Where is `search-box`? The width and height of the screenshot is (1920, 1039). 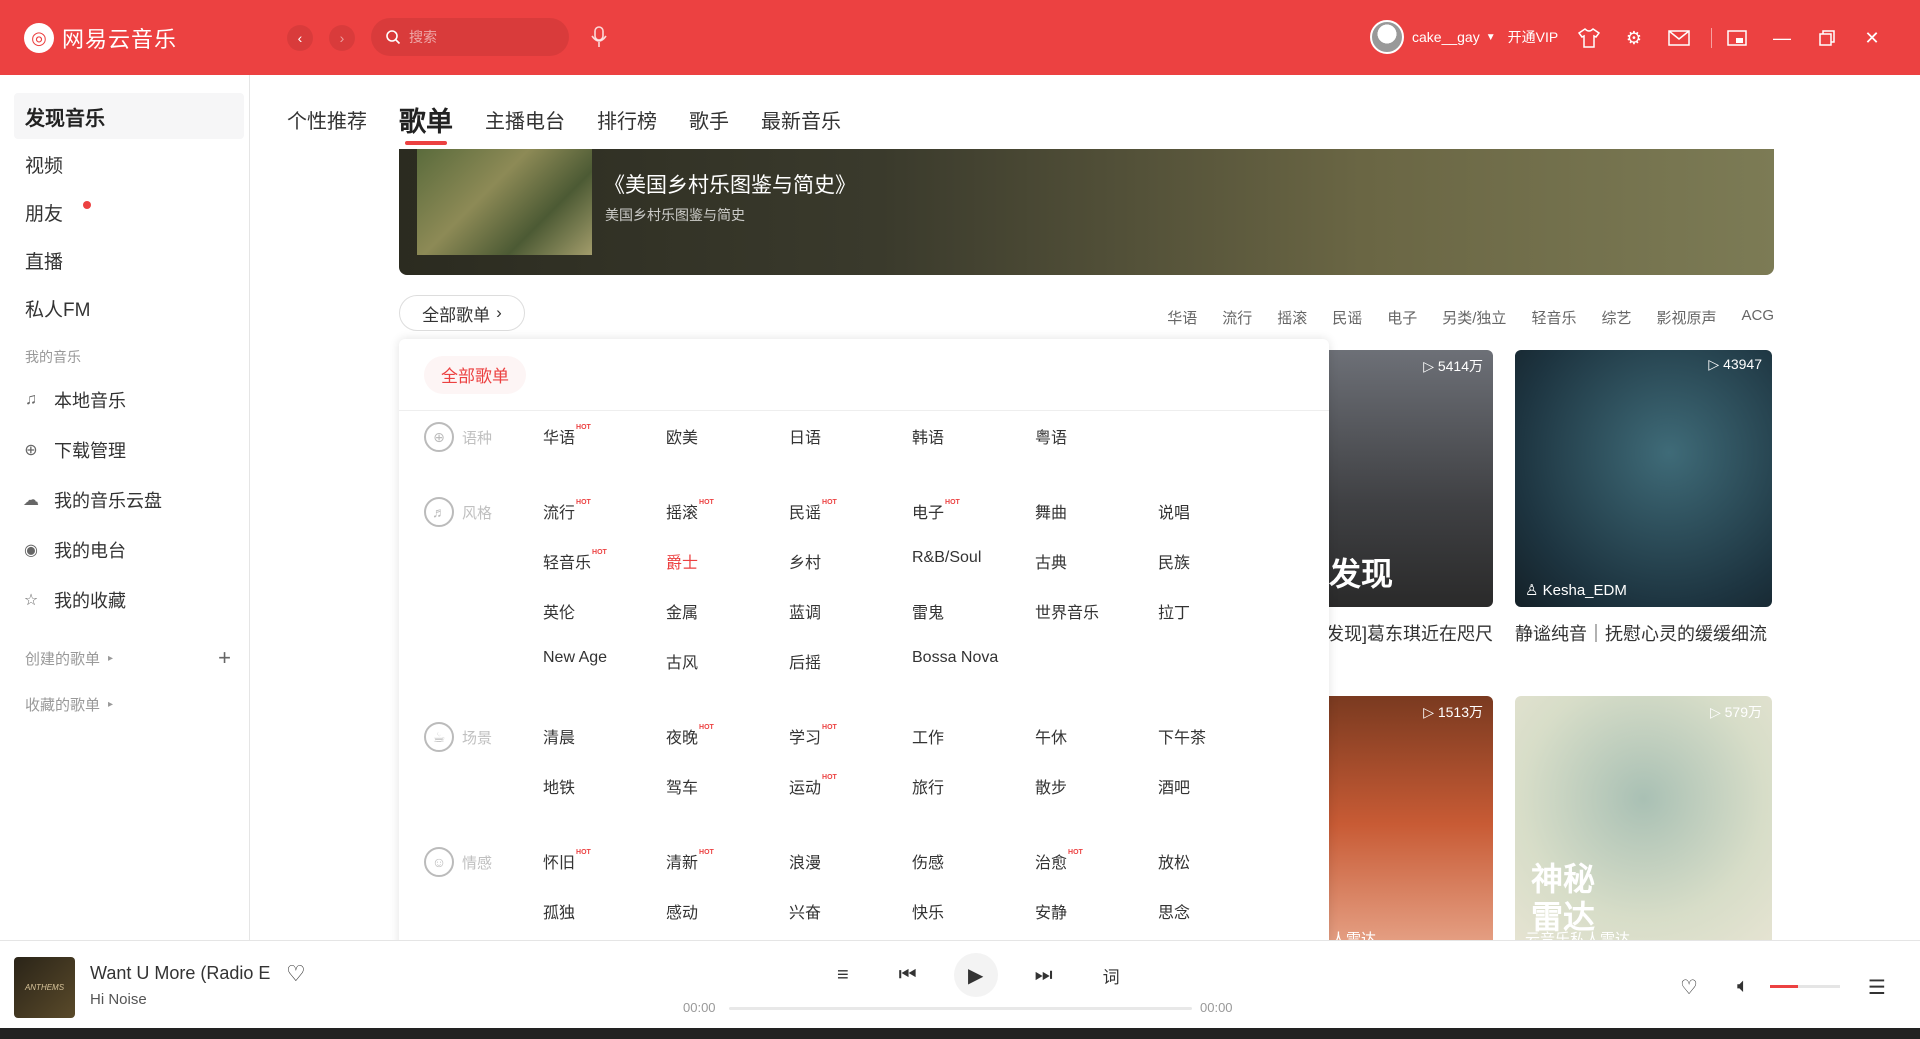
search-box is located at coordinates (470, 37).